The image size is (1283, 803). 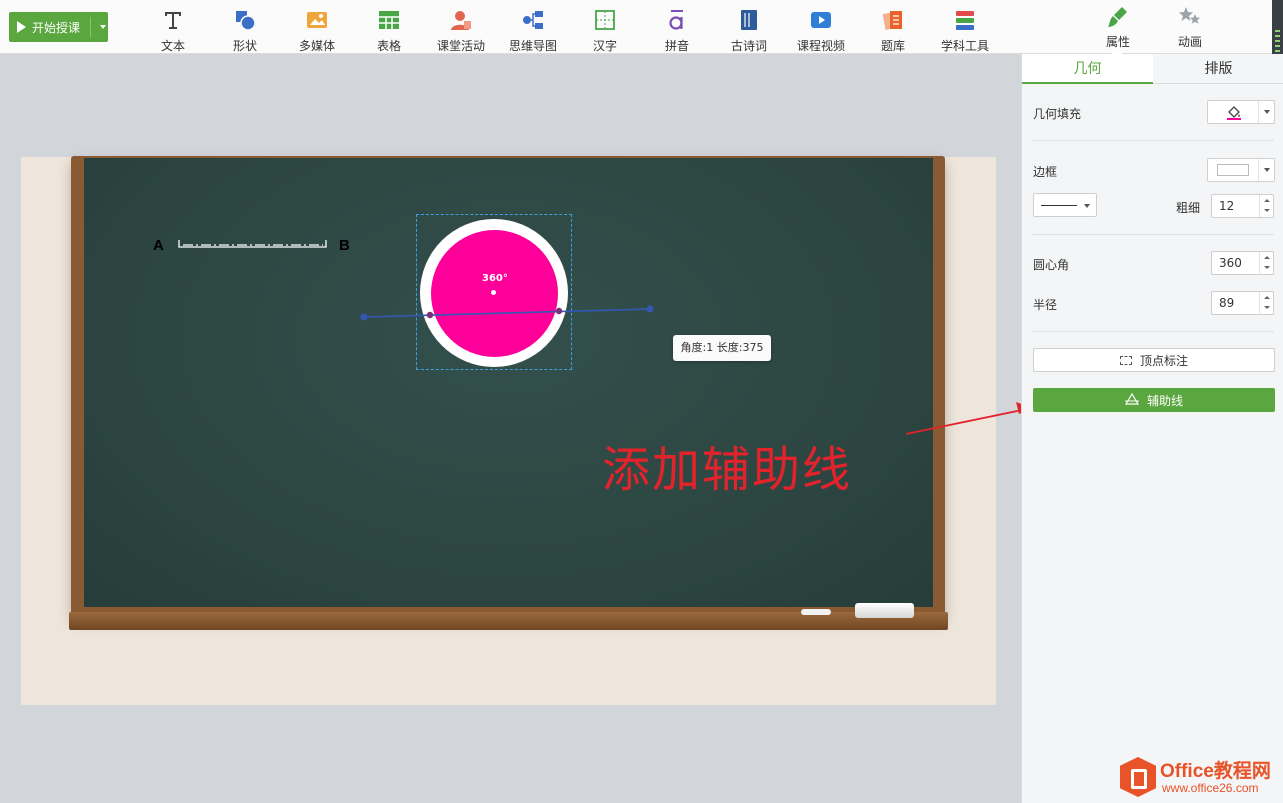 What do you see at coordinates (1218, 69) in the screenshot?
I see `tab-layout: 排版` at bounding box center [1218, 69].